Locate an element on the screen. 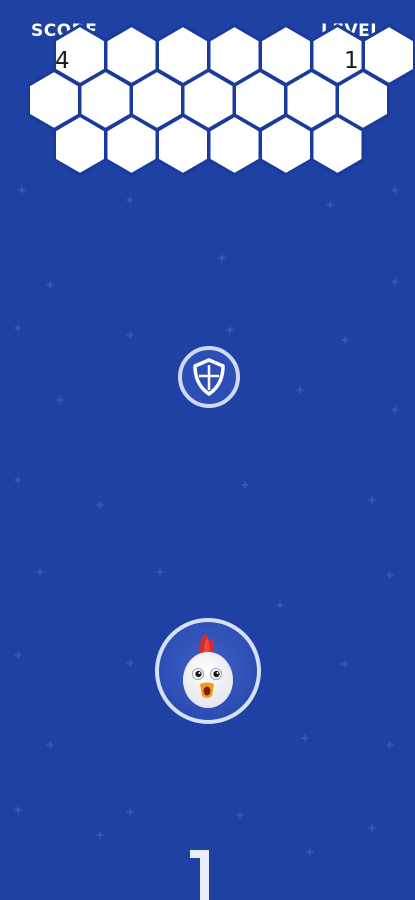 The image size is (415, 900). shield-powerup is located at coordinates (209, 377).